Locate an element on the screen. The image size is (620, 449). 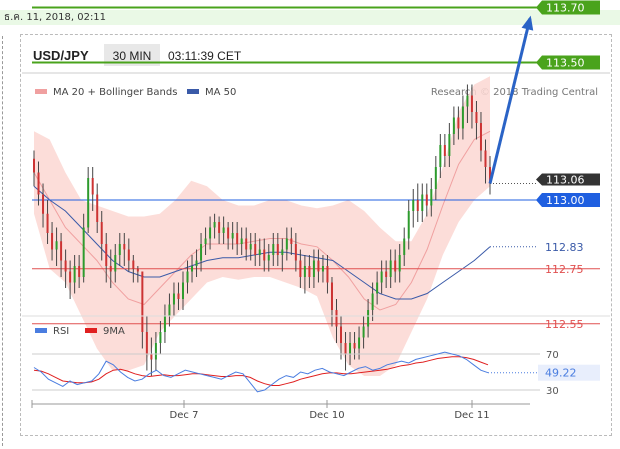
level-label-112.55: 112.55 is located at coordinates (564, 324).